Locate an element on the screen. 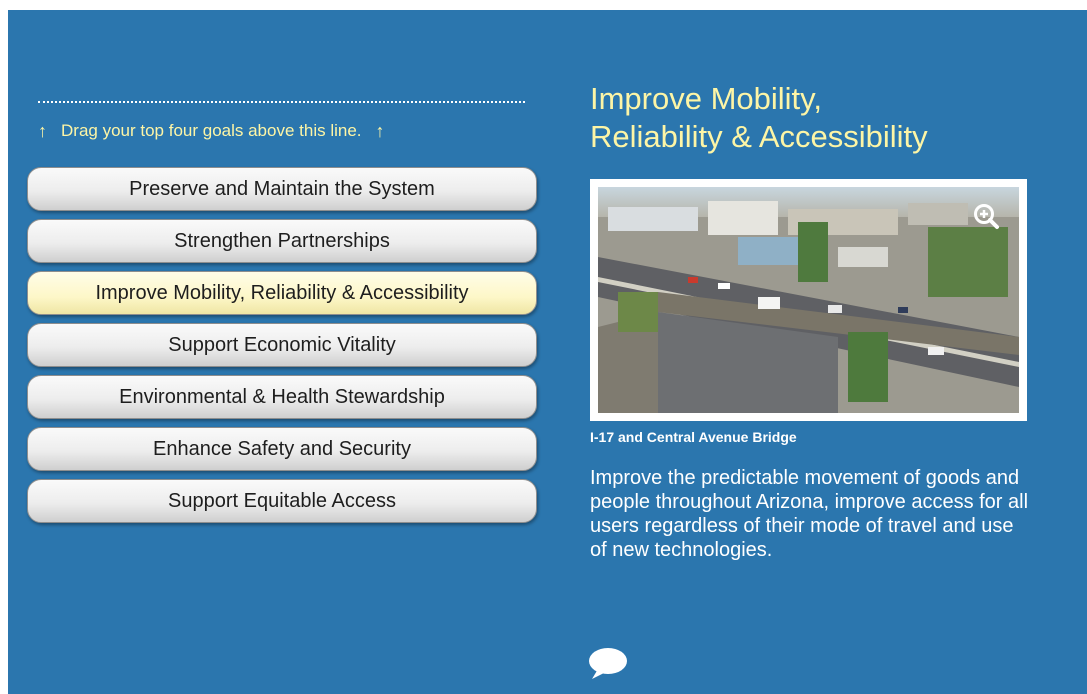 The image size is (1087, 694). bridge-photo is located at coordinates (808, 300).